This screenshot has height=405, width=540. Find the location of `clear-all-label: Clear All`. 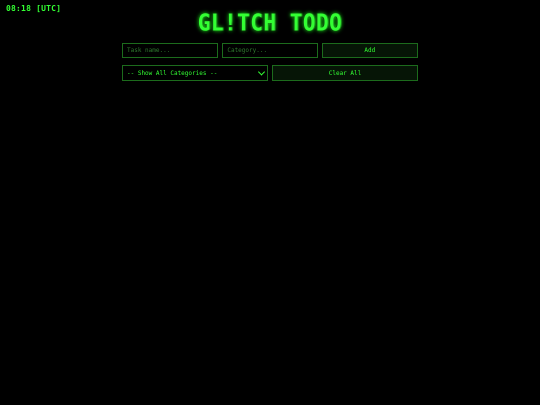

clear-all-label: Clear All is located at coordinates (345, 73).